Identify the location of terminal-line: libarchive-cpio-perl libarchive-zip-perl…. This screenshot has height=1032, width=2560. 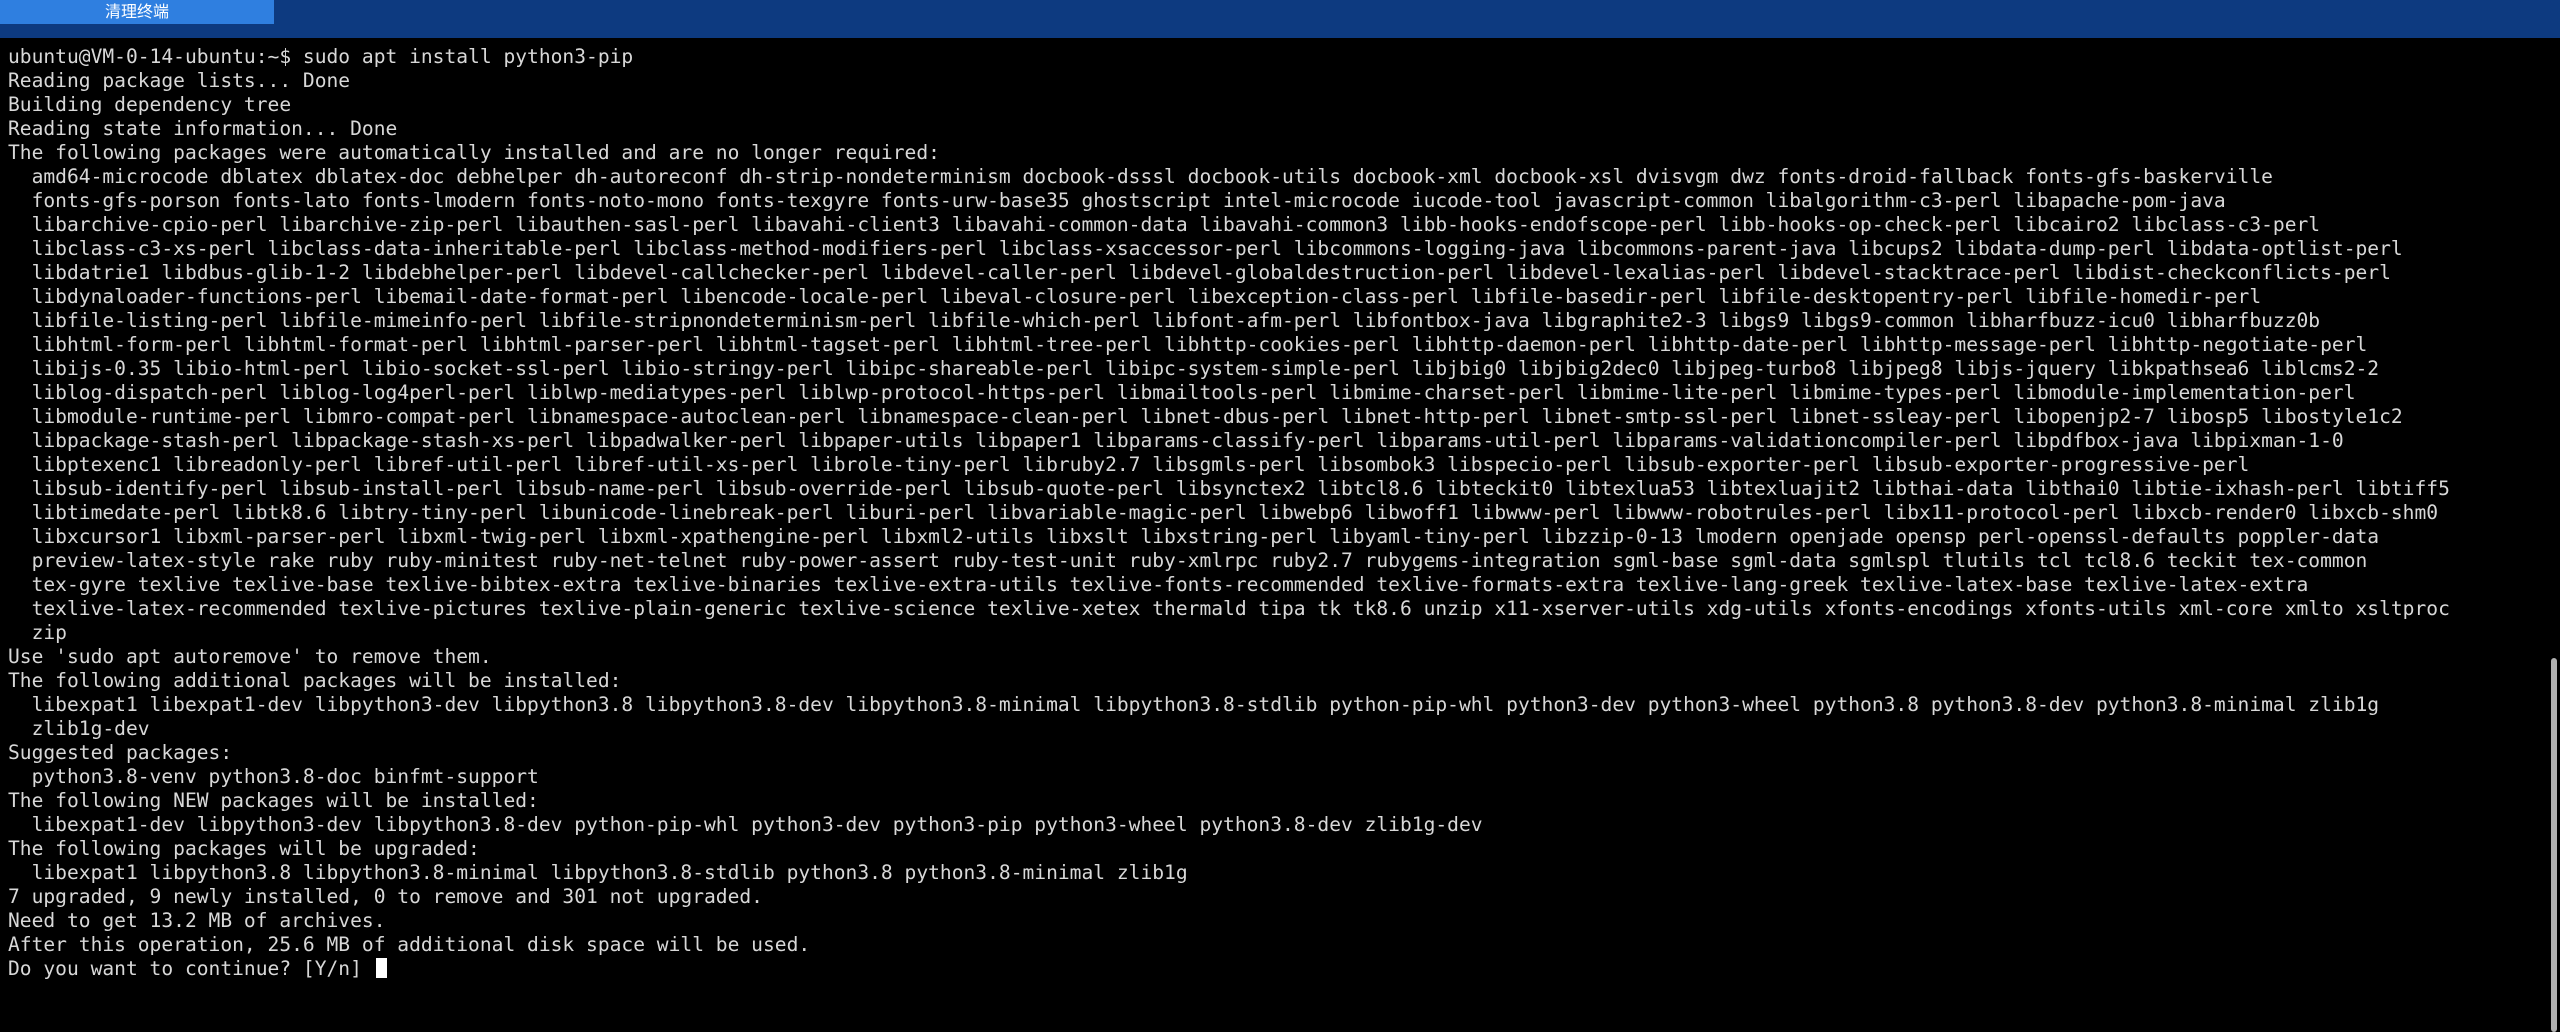
(1164, 224).